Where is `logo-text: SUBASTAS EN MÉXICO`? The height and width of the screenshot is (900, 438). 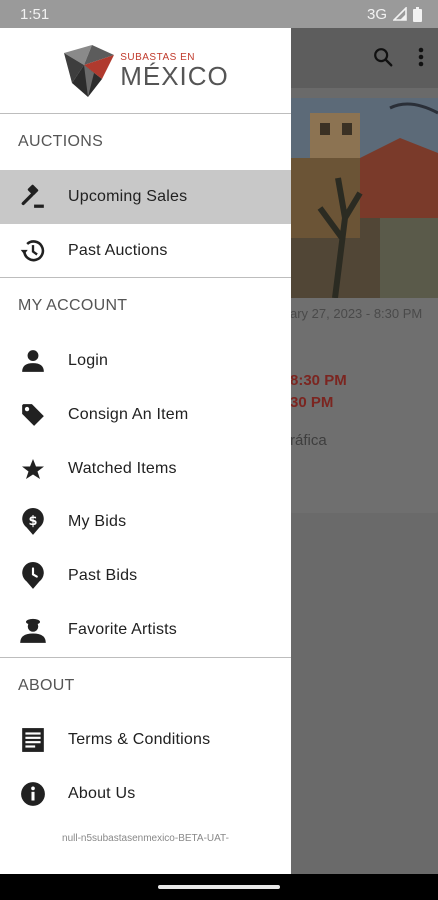 logo-text: SUBASTAS EN MÉXICO is located at coordinates (174, 71).